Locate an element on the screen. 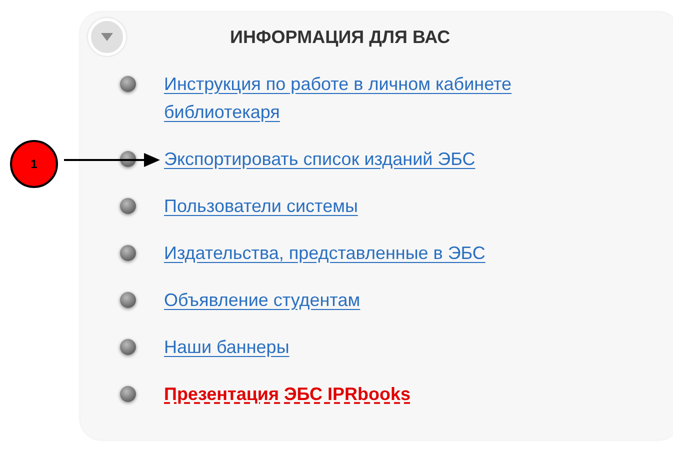 The width and height of the screenshot is (673, 450). menu-link: Объявление студентам is located at coordinates (384, 300).